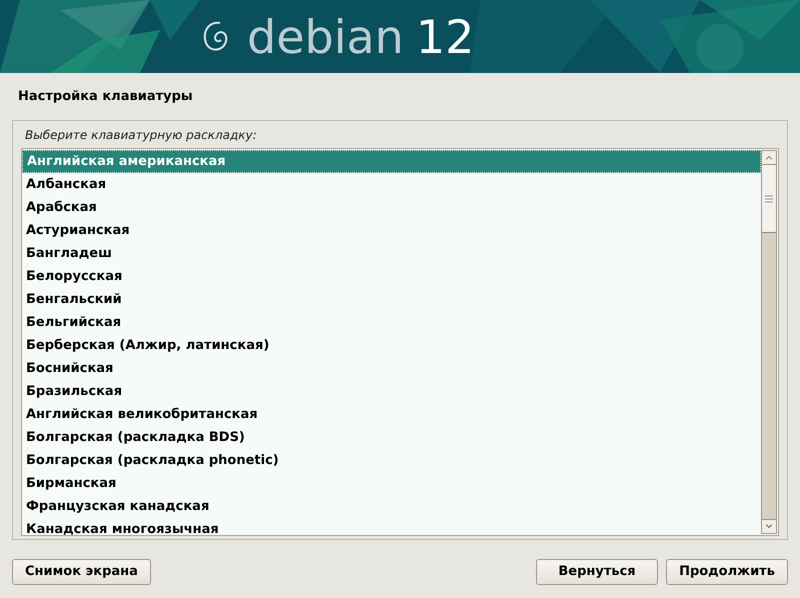 The image size is (800, 598). What do you see at coordinates (391, 391) in the screenshot?
I see `layout-item: Бразильская` at bounding box center [391, 391].